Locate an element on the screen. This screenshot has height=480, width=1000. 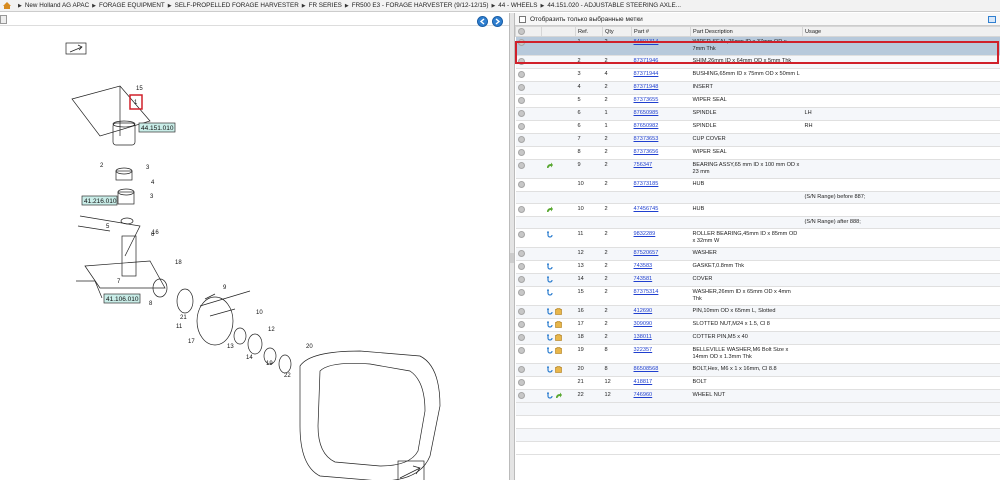
callout-number: 9 is located at coordinates (225, 288).